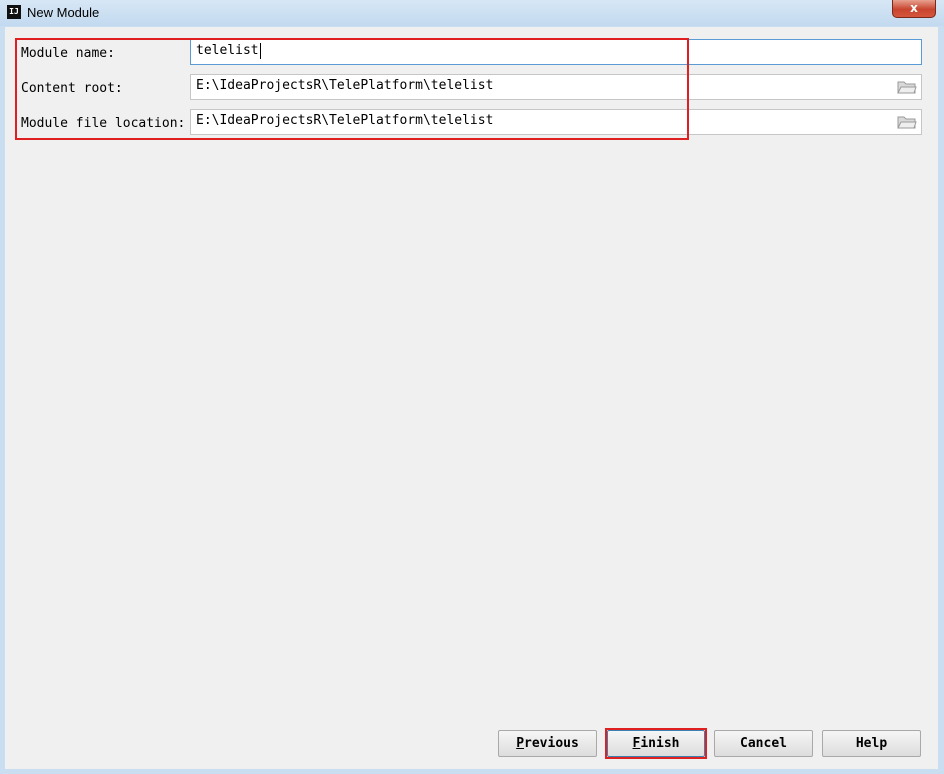 The image size is (944, 774). Describe the element at coordinates (551, 743) in the screenshot. I see `previous-label: revious` at that location.